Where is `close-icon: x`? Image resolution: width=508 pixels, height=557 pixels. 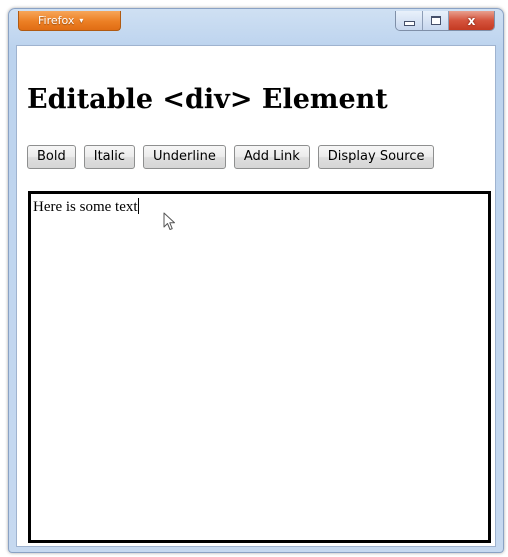
close-icon: x is located at coordinates (471, 20).